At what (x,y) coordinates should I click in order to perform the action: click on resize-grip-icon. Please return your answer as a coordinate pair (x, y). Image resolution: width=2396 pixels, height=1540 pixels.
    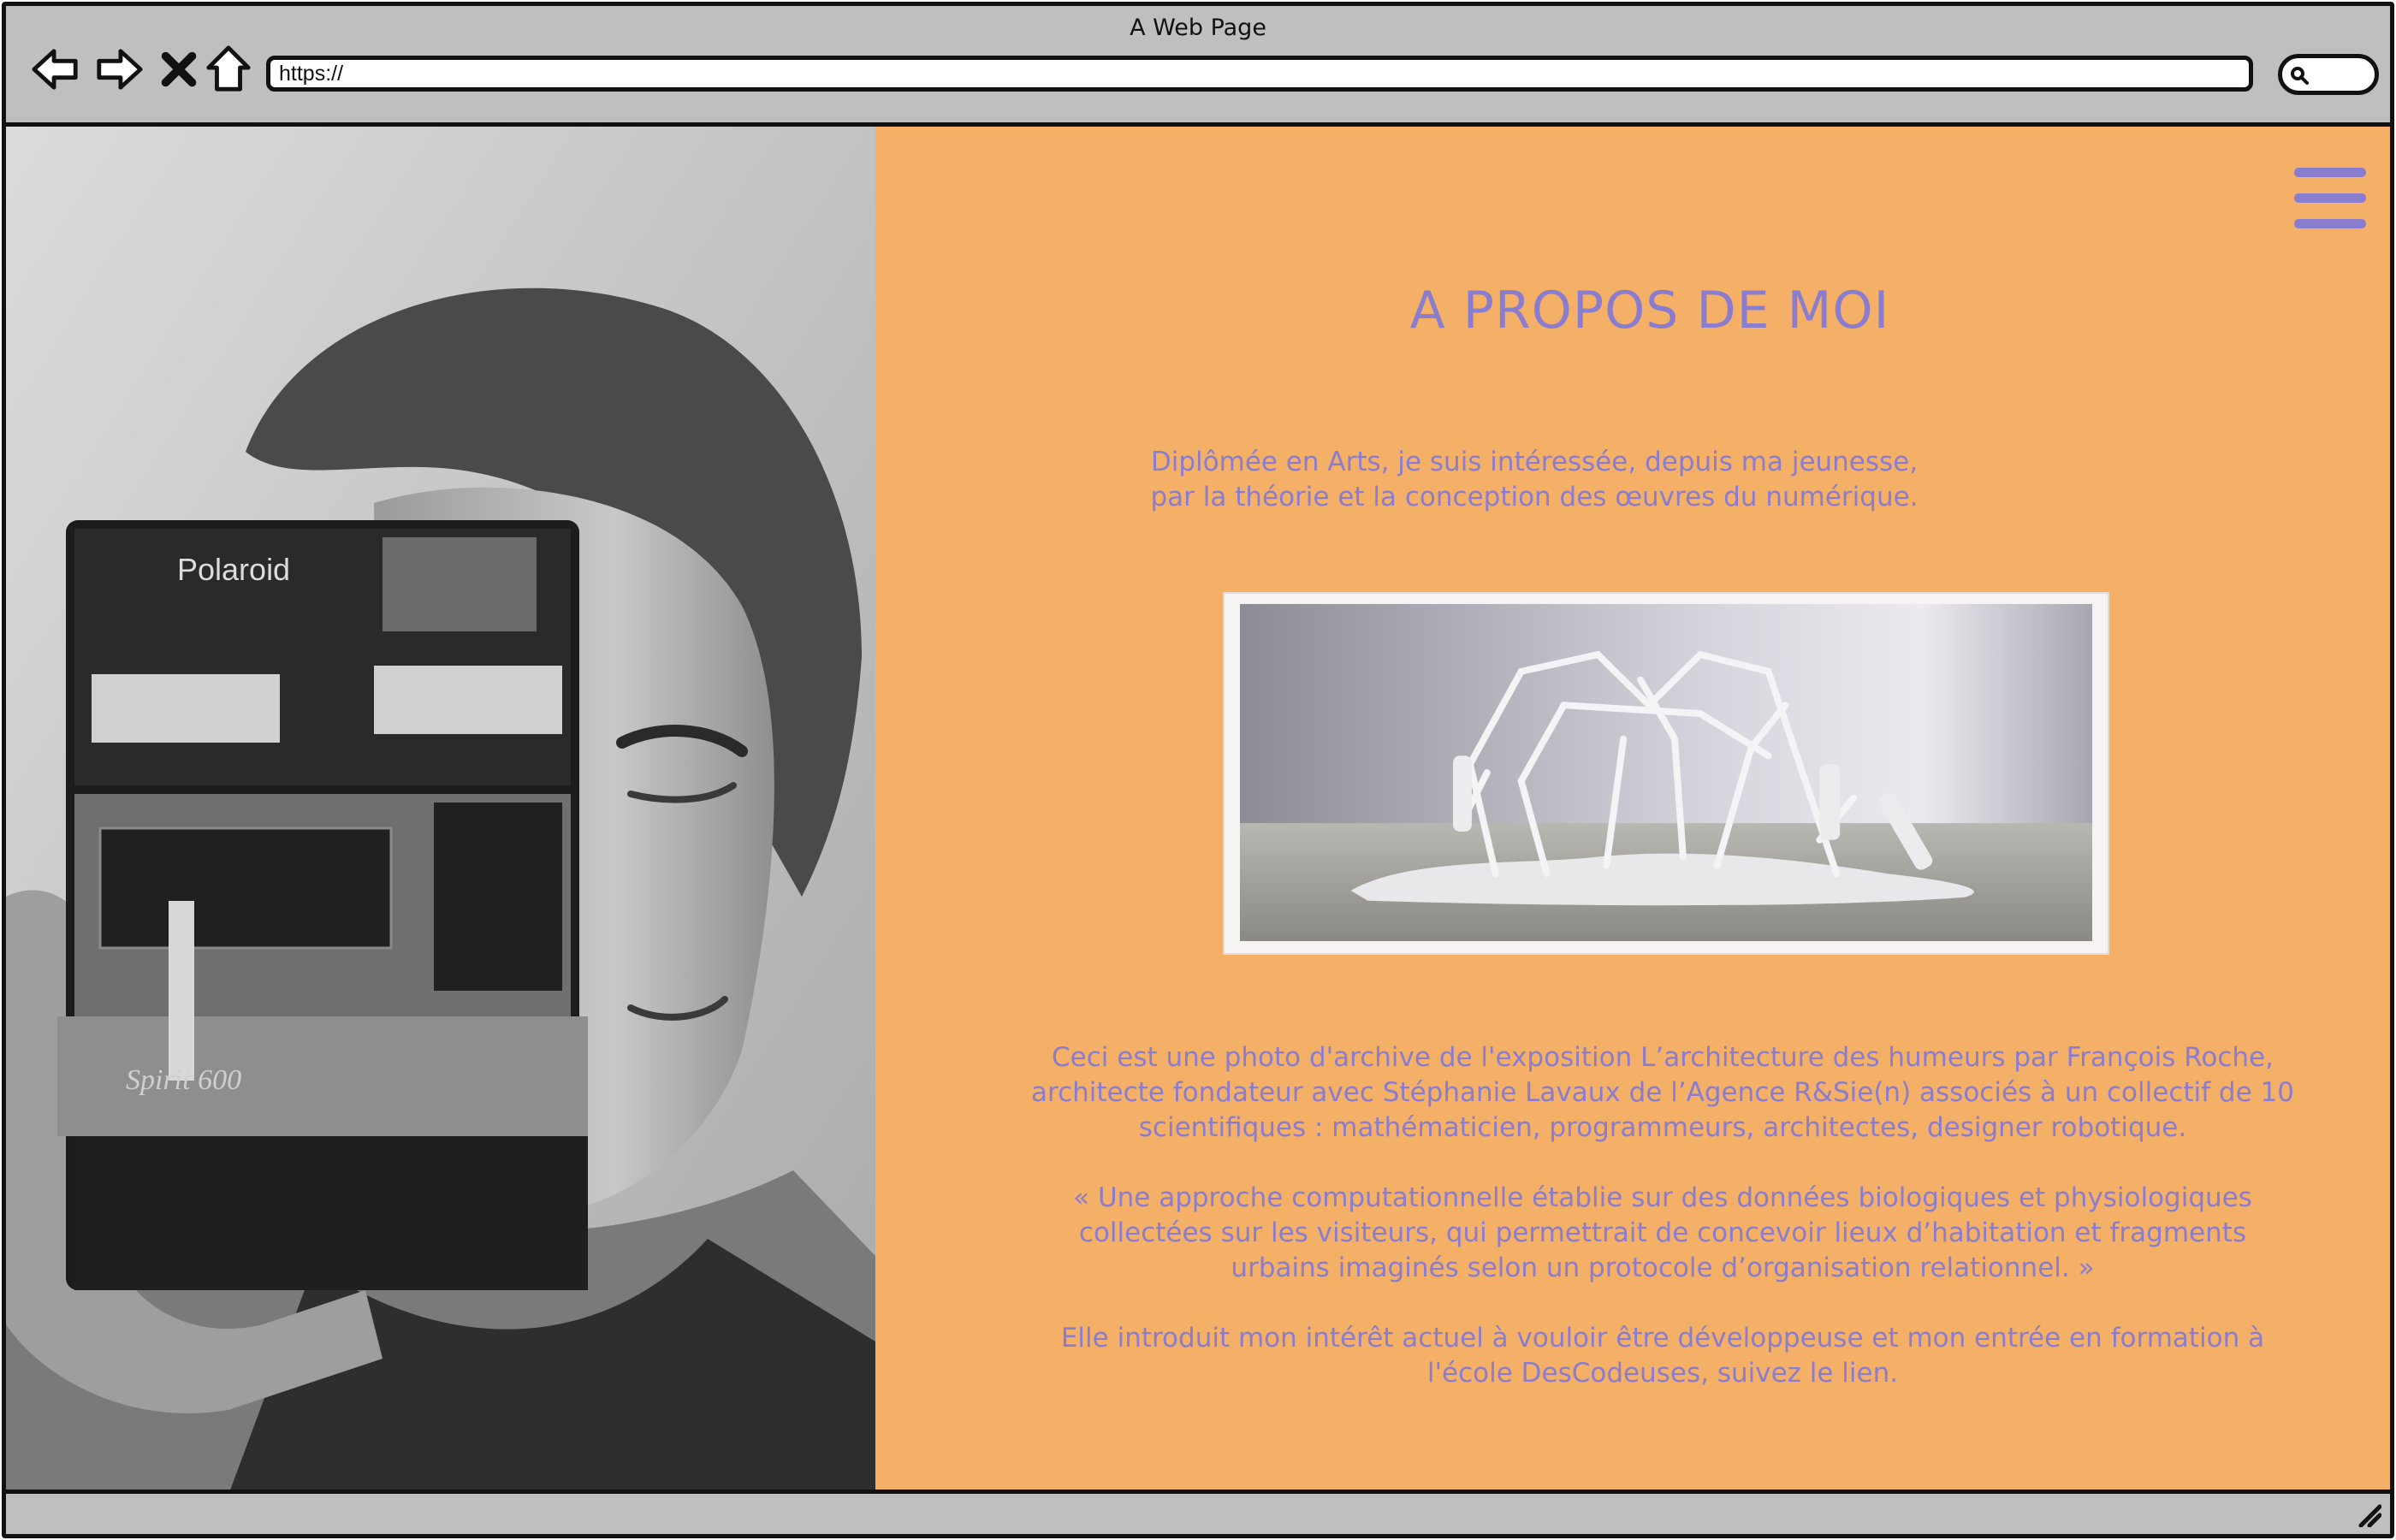
    Looking at the image, I should click on (2369, 1514).